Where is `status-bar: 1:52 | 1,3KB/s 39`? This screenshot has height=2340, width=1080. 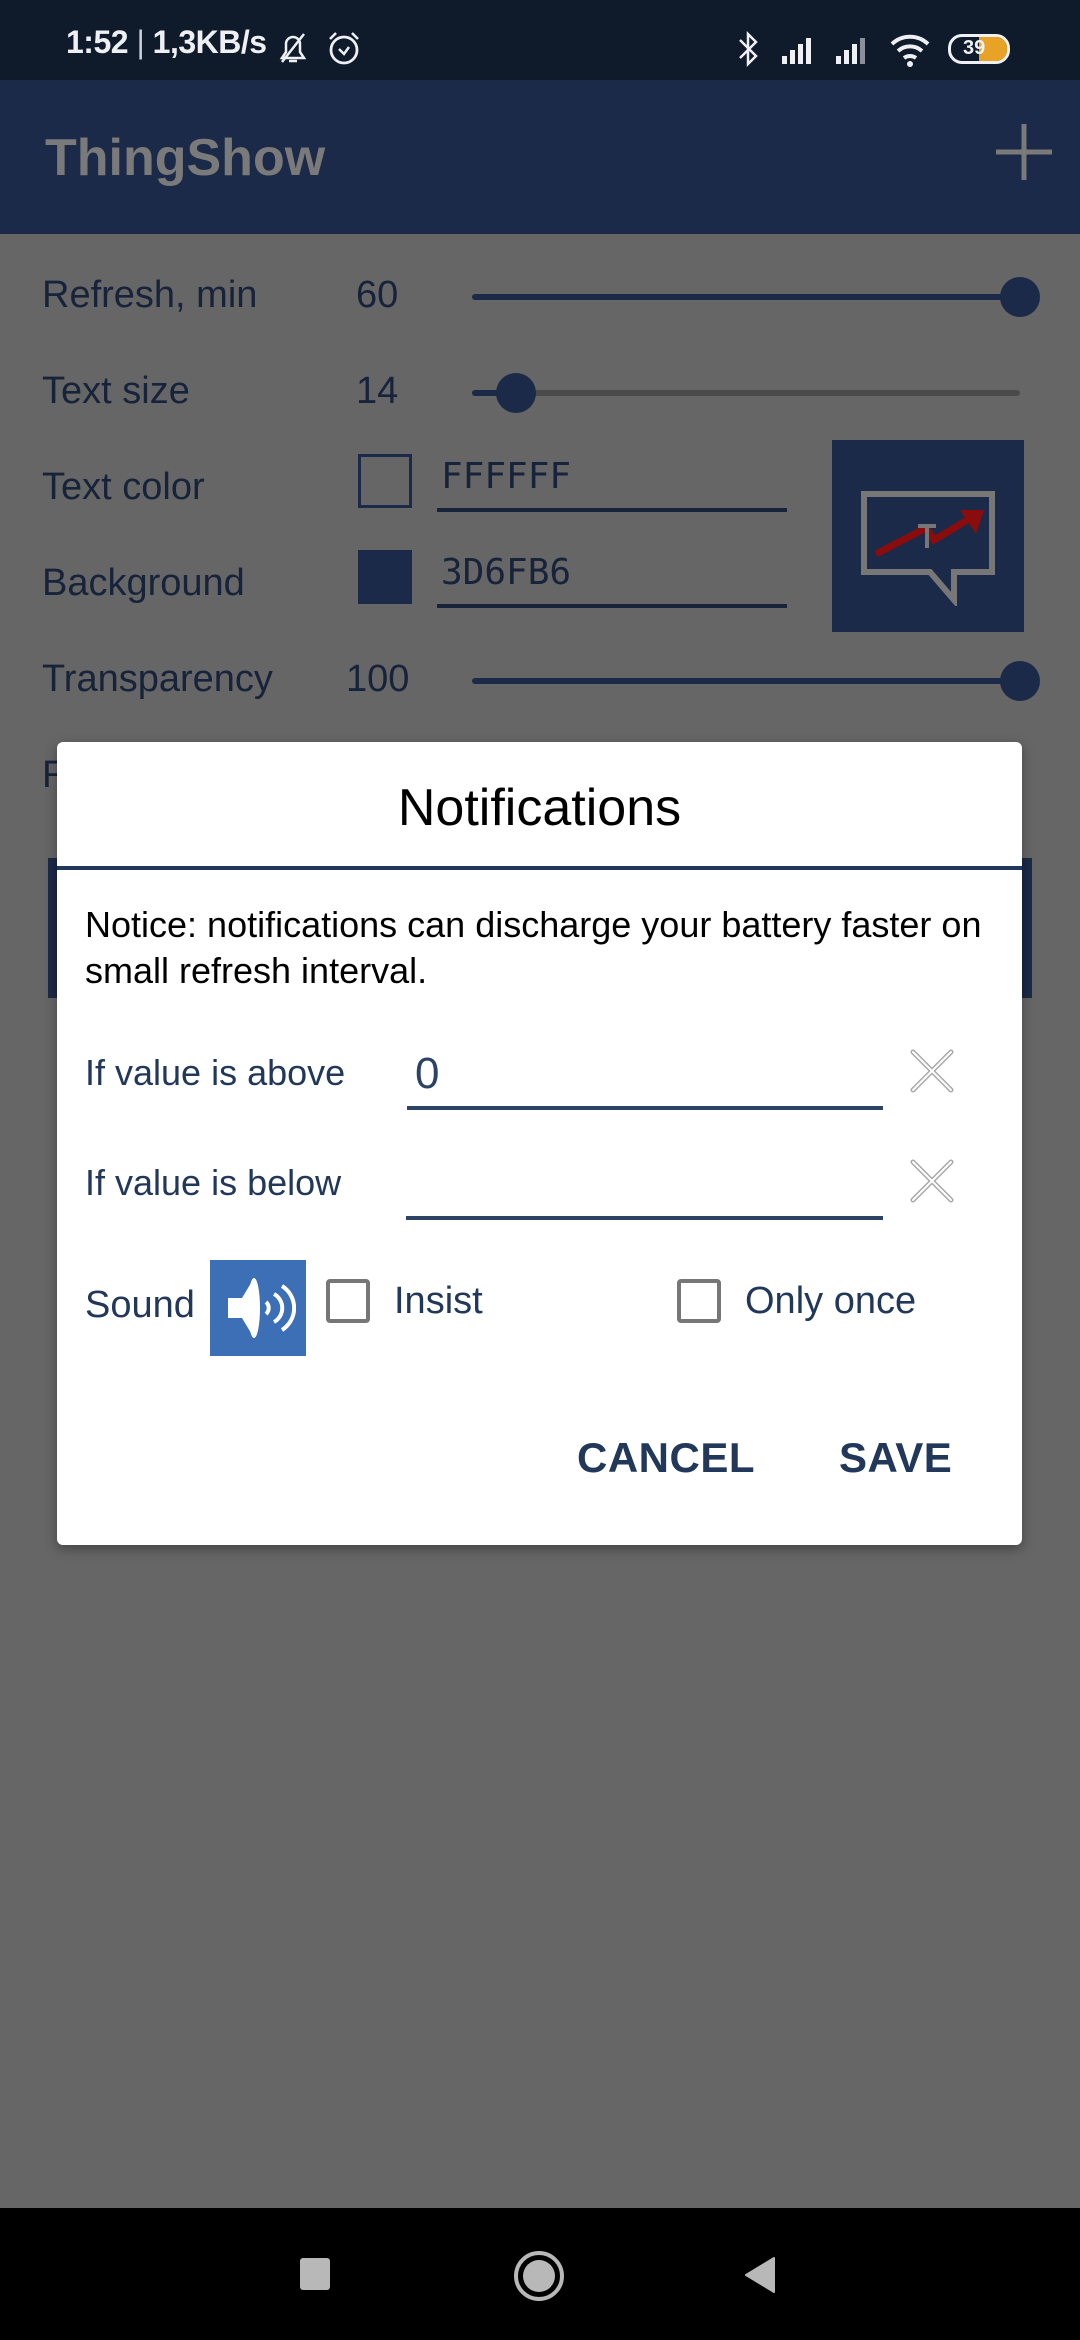 status-bar: 1:52 | 1,3KB/s 39 is located at coordinates (540, 40).